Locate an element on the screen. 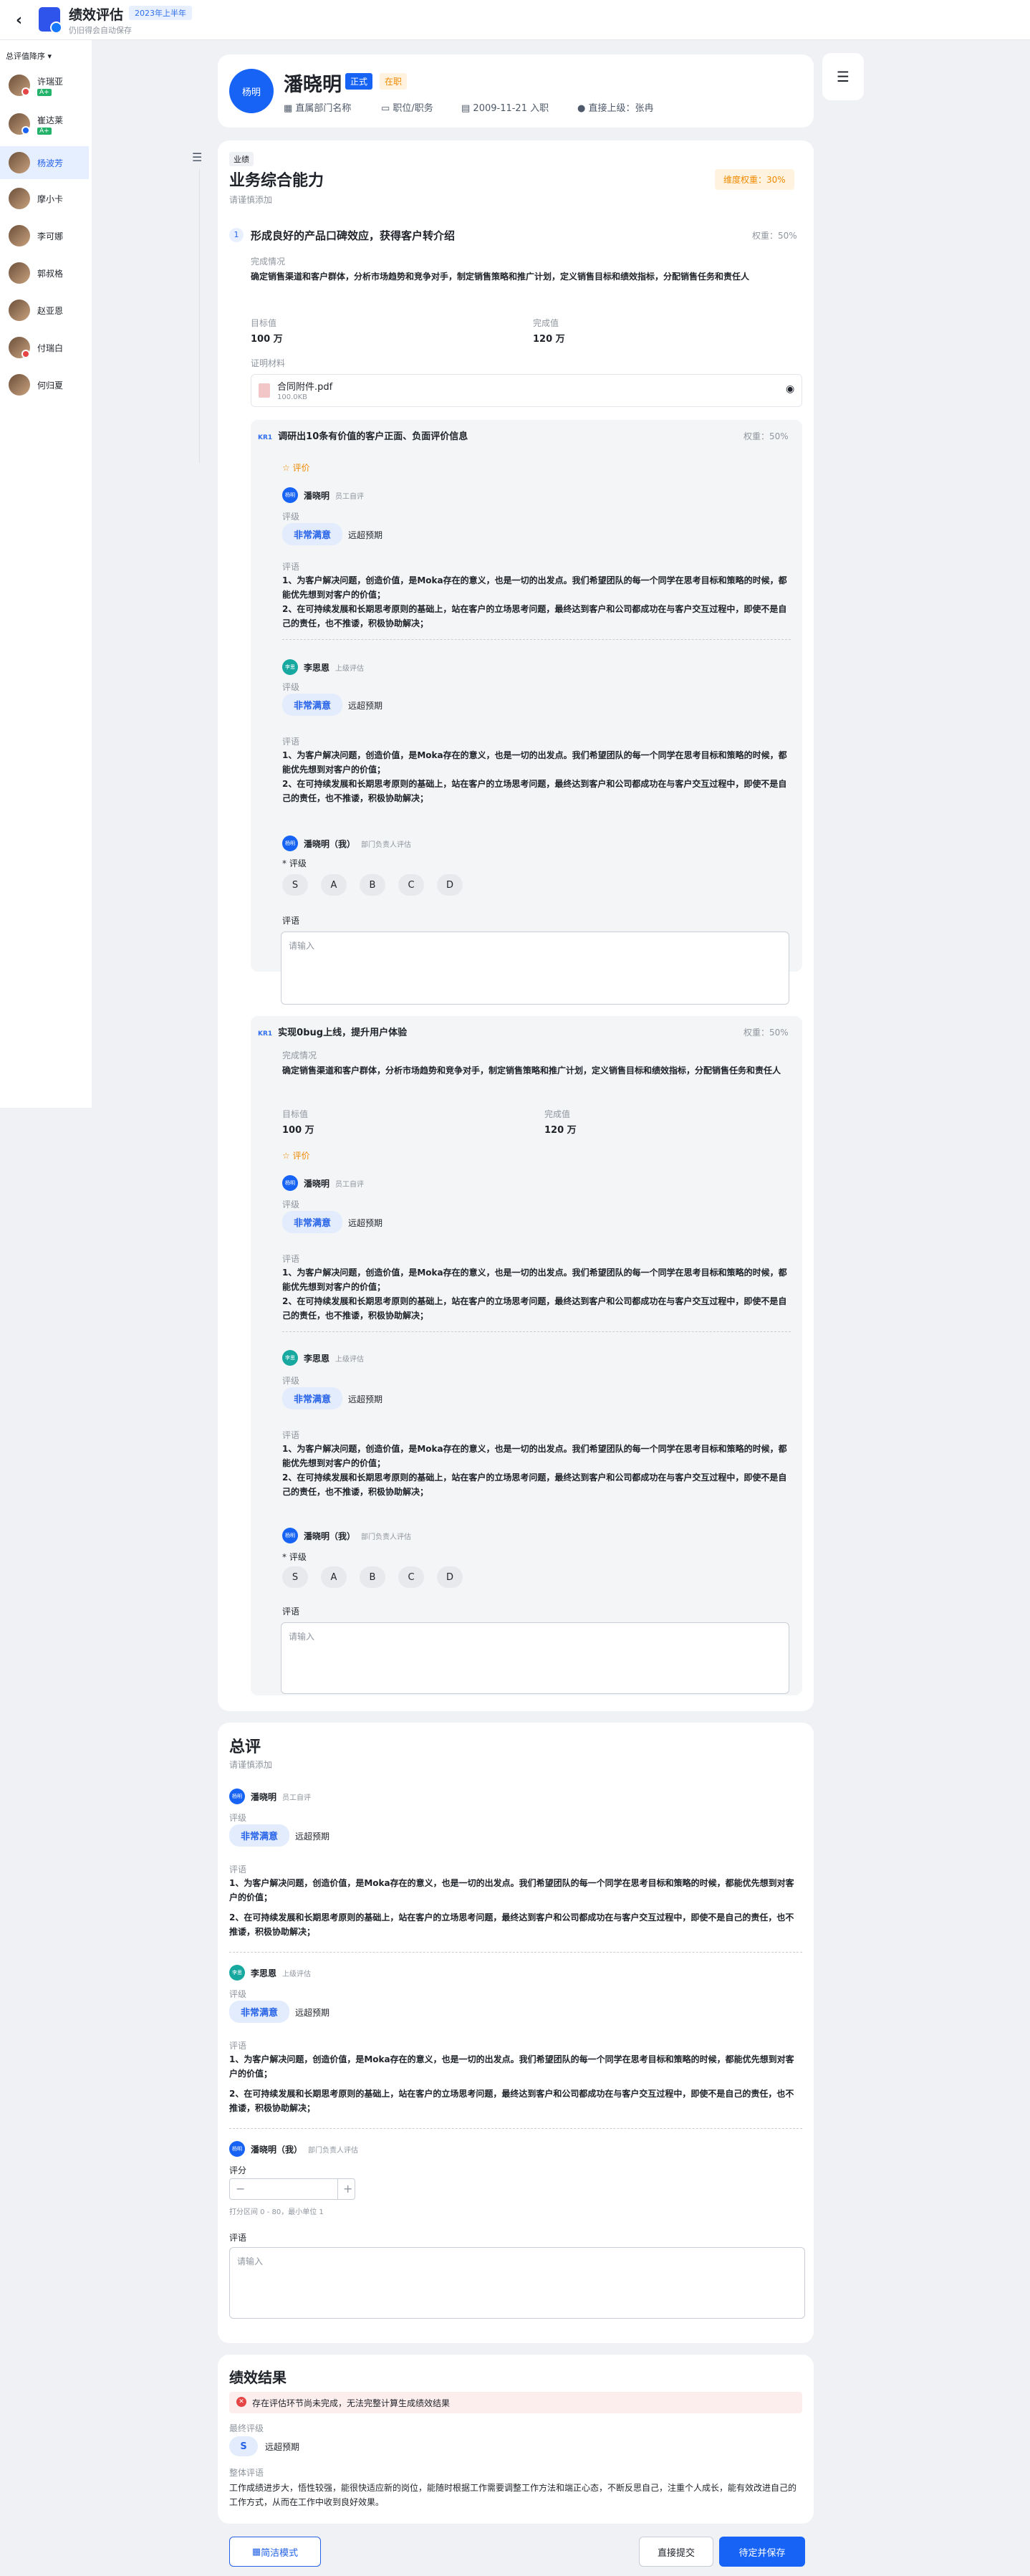 This screenshot has height=2576, width=1030. grade-tag: A+ is located at coordinates (44, 92).